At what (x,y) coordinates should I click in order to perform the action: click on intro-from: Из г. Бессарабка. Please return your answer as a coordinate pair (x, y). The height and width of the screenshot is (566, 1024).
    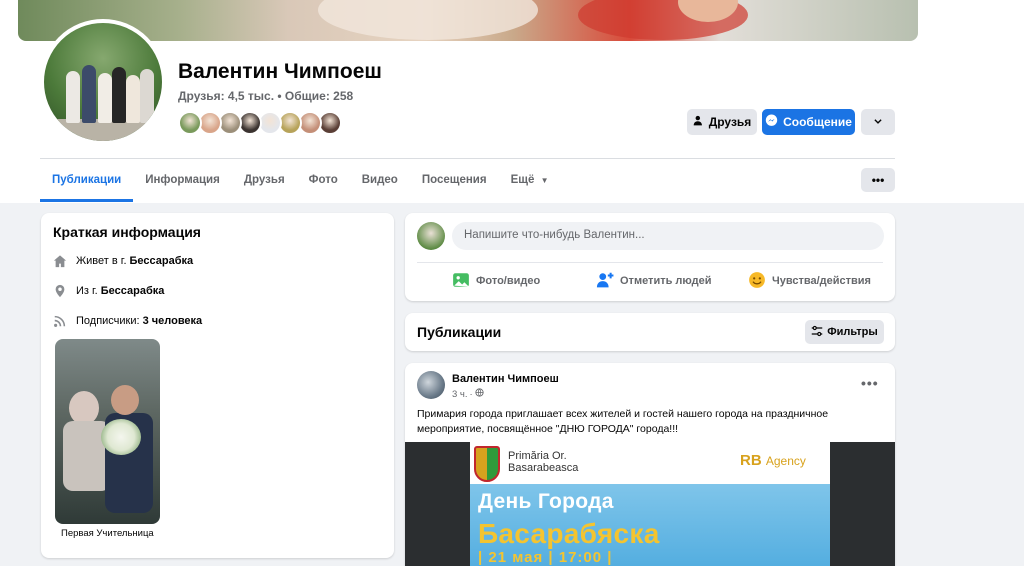
    Looking at the image, I should click on (108, 291).